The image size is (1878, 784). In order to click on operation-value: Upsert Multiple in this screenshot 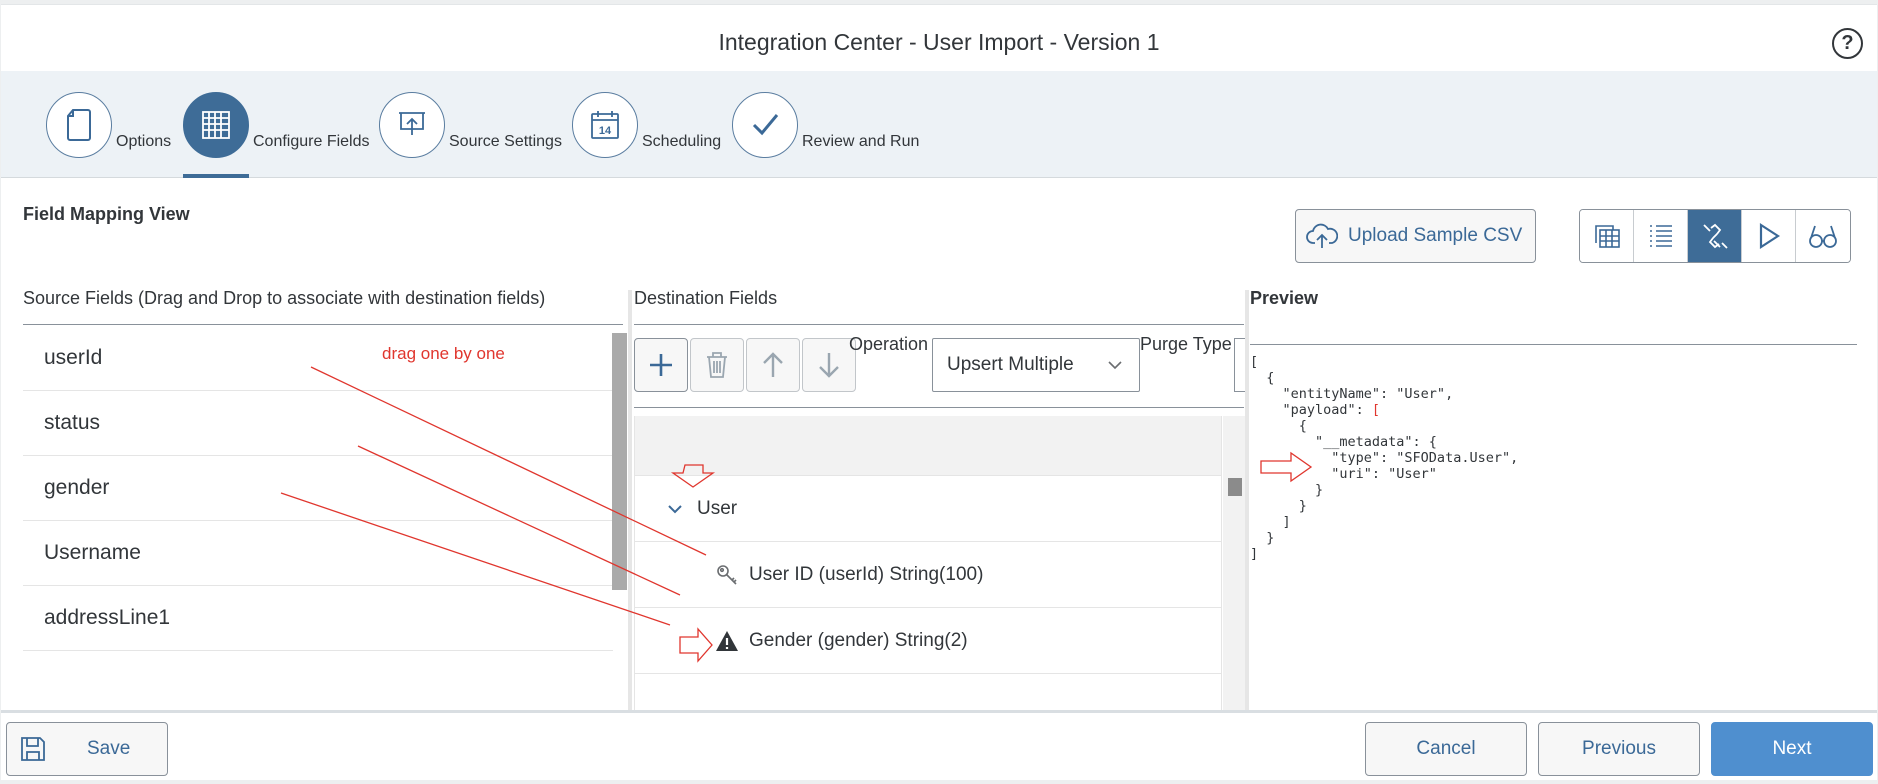, I will do `click(1010, 364)`.